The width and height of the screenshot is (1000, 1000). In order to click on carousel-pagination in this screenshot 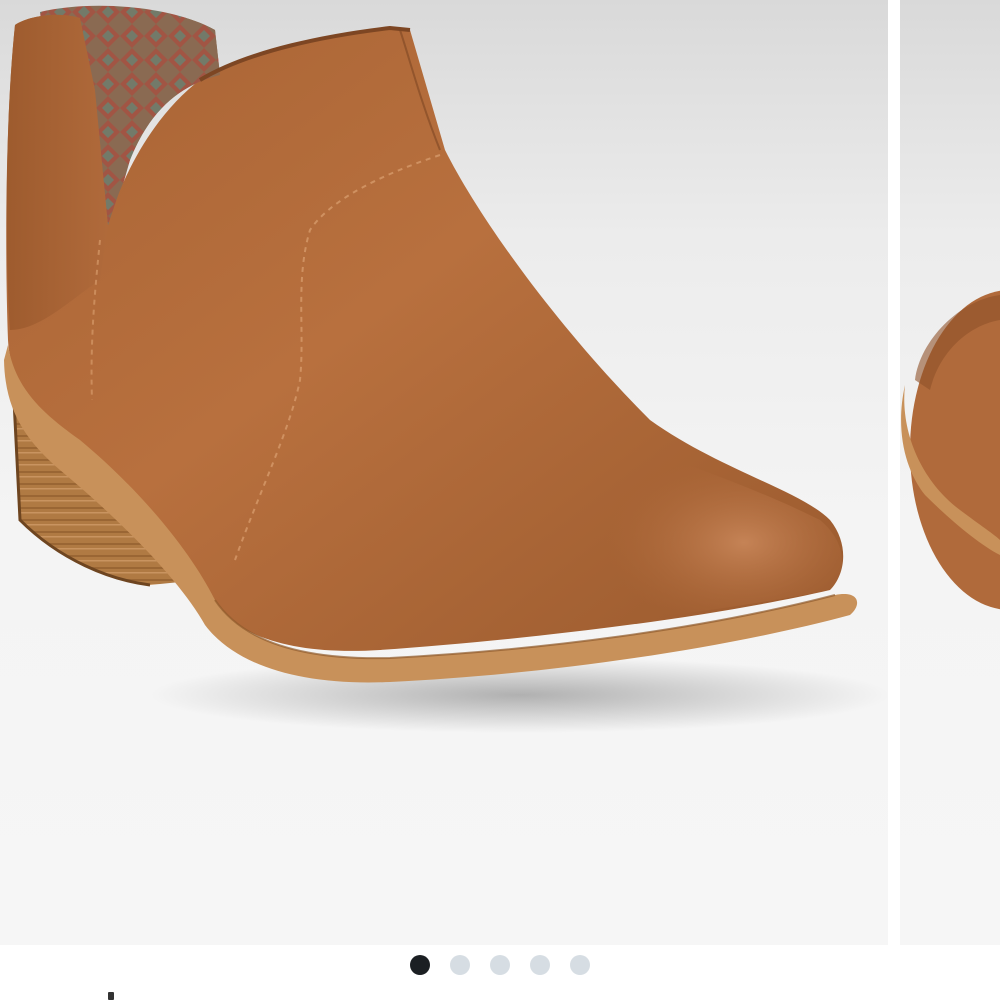, I will do `click(500, 965)`.